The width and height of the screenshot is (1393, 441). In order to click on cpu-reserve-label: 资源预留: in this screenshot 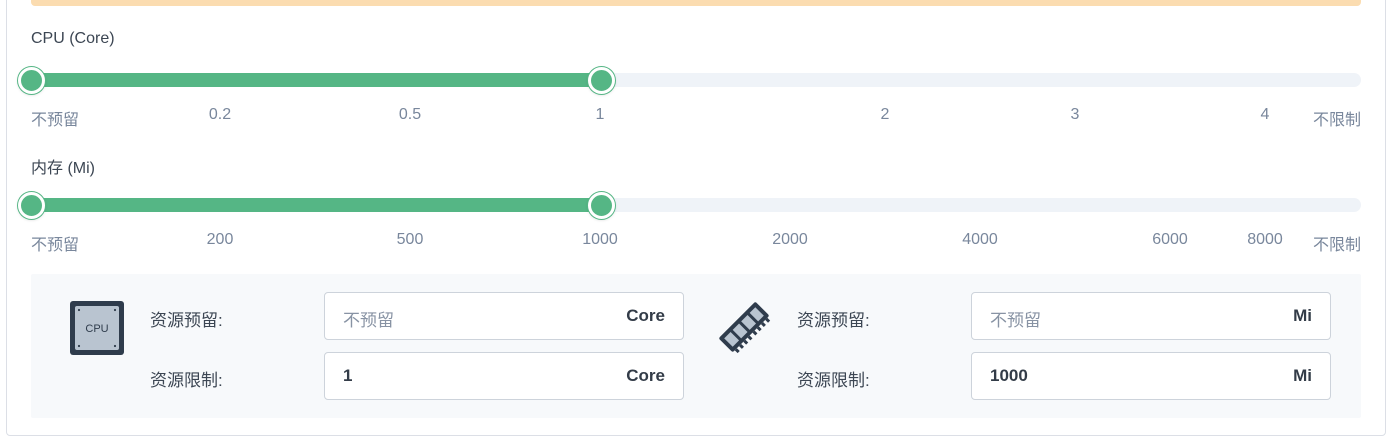, I will do `click(186, 320)`.